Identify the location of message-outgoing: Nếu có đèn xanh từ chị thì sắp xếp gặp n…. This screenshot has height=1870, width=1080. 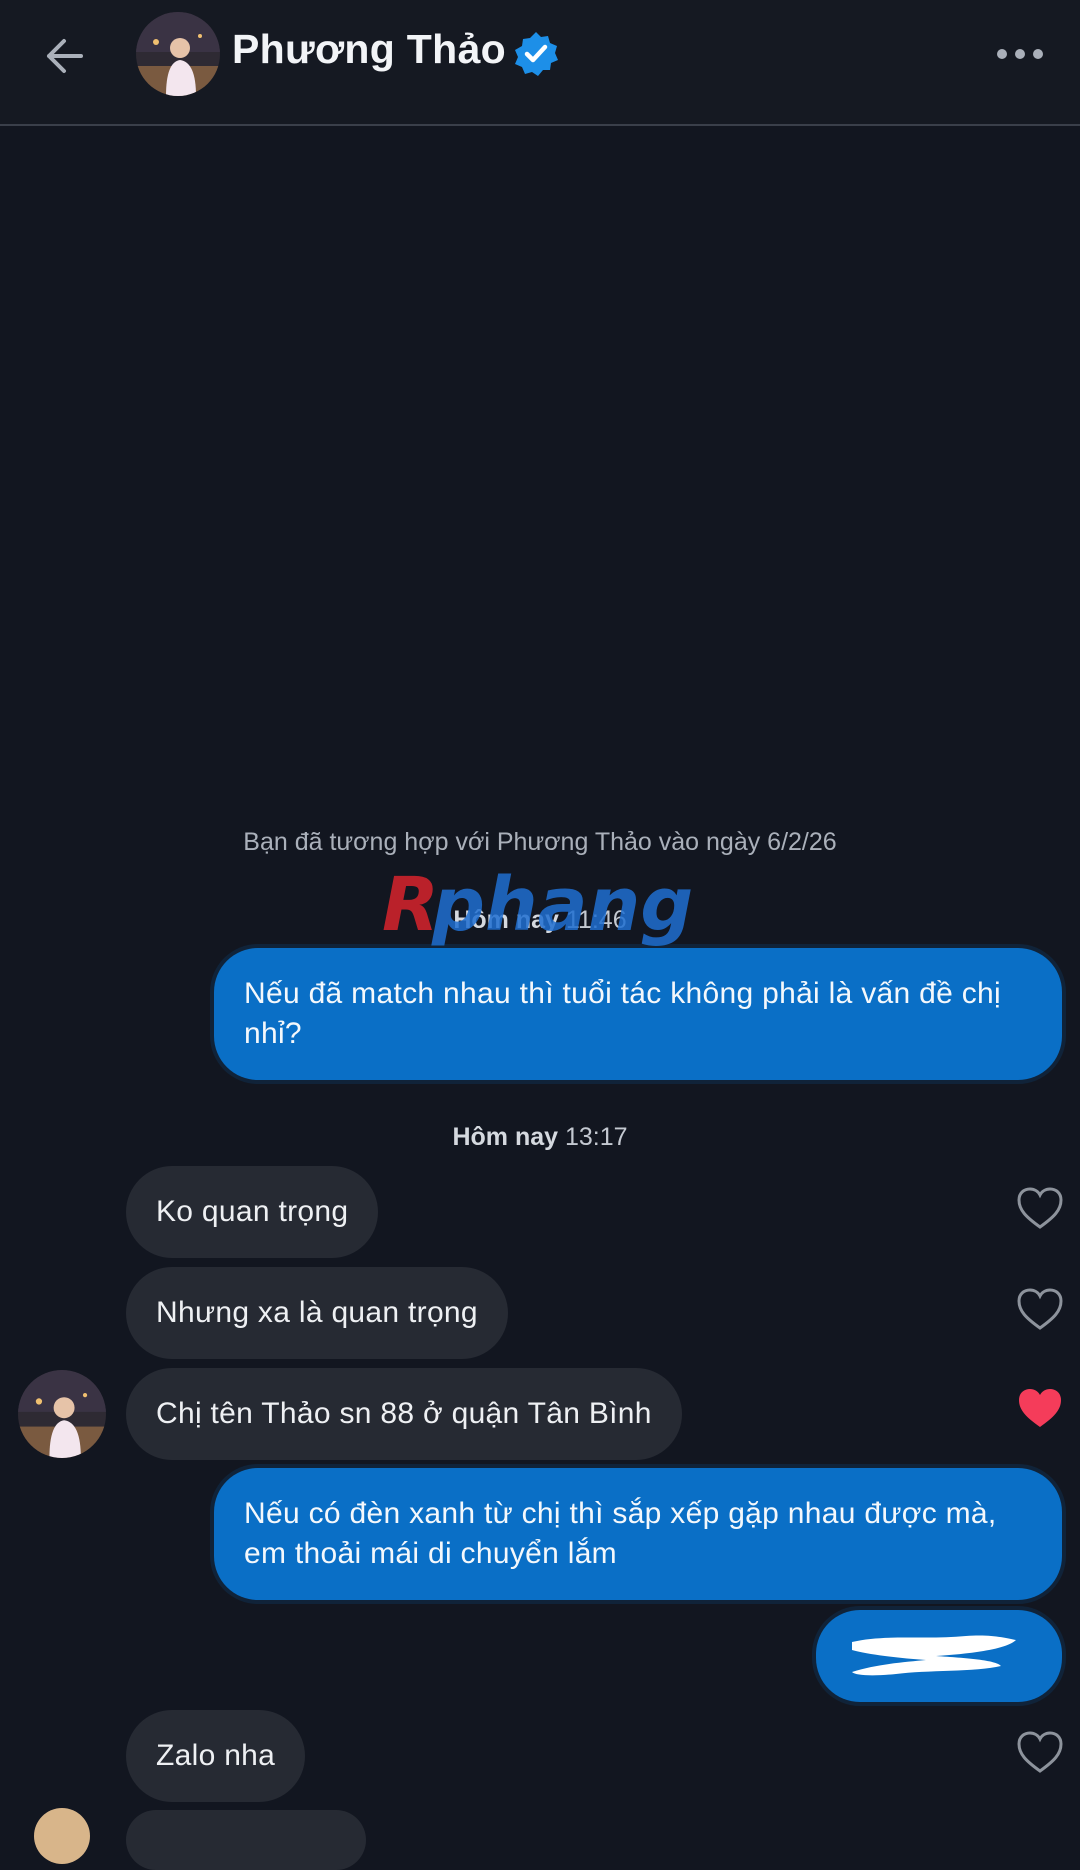
(638, 1534).